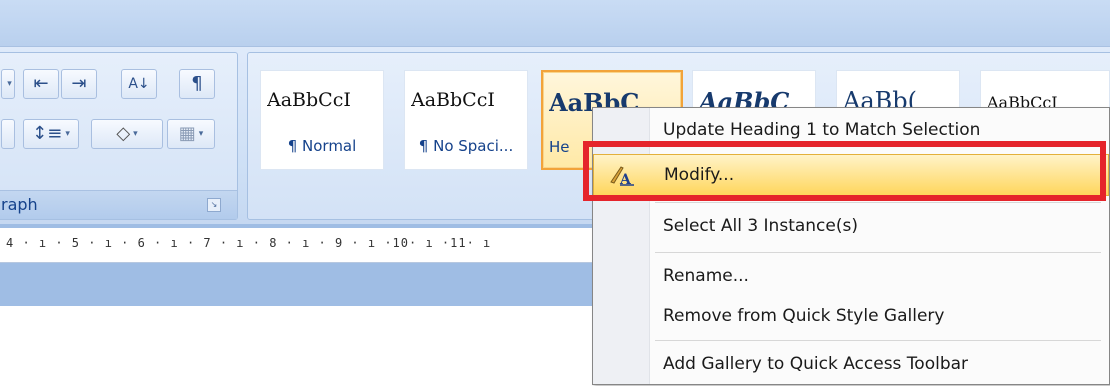 Image resolution: width=1110 pixels, height=386 pixels. I want to click on dialog-launcher-icon: ↘, so click(214, 205).